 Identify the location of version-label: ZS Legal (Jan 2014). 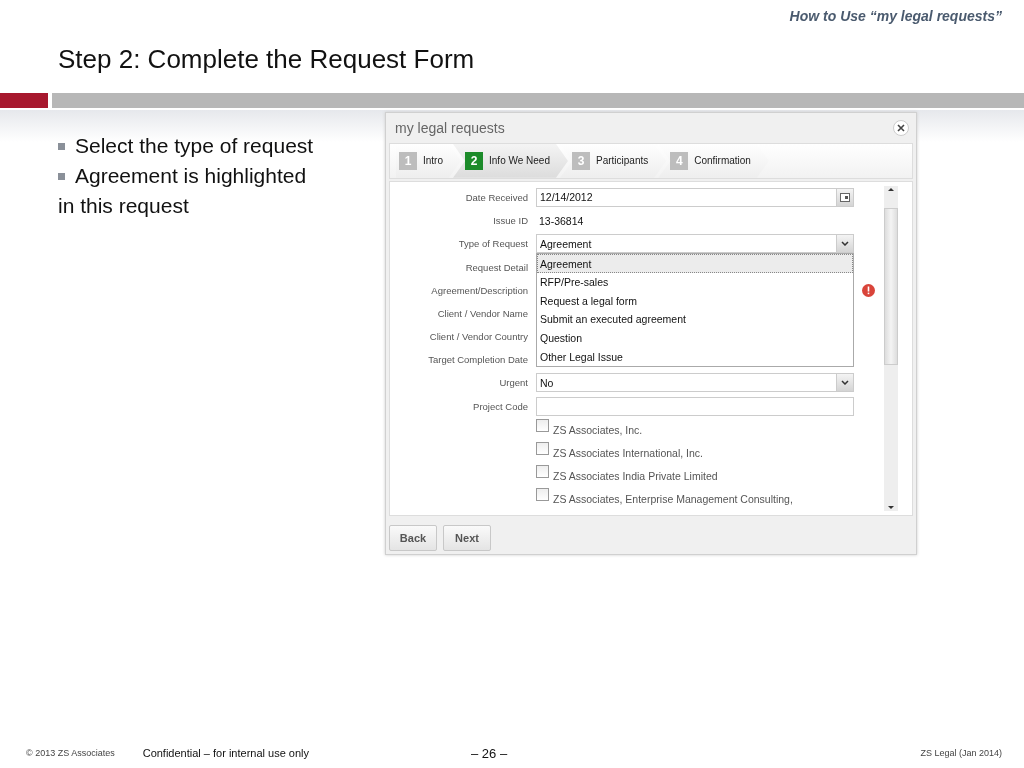
(961, 753).